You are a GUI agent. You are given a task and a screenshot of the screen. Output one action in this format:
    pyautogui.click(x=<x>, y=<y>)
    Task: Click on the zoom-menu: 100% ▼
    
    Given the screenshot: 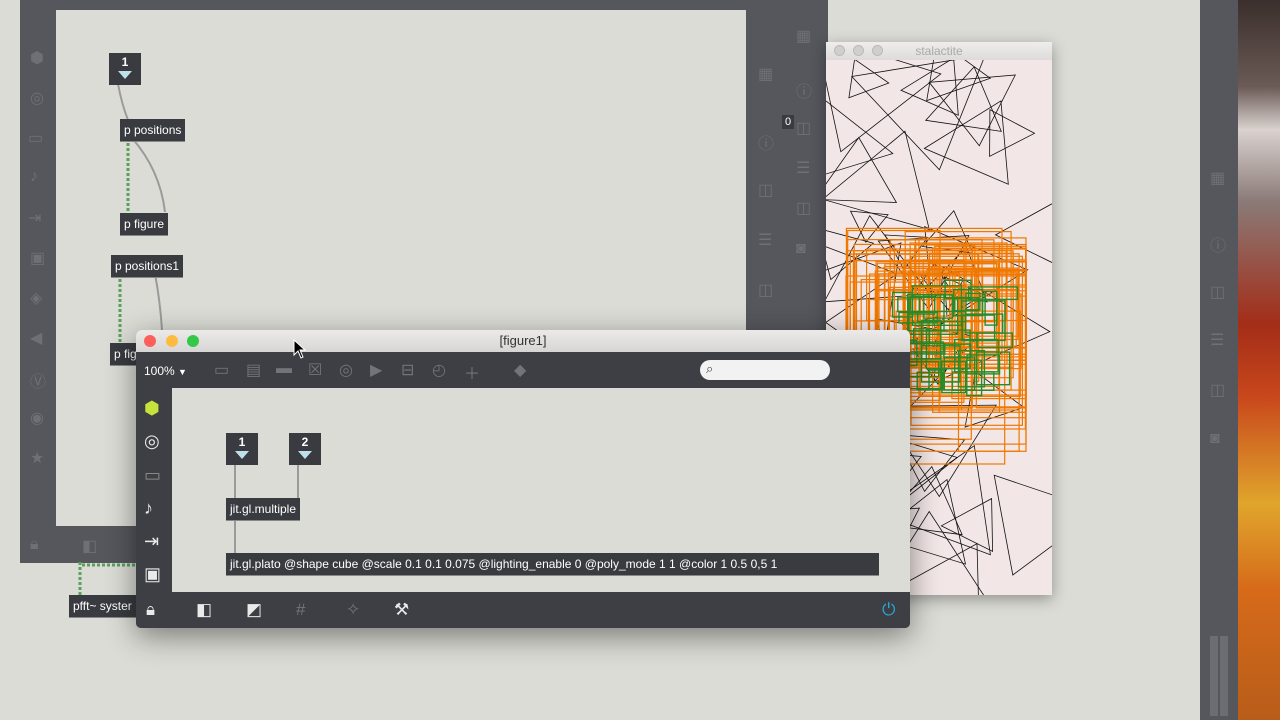 What is the action you would take?
    pyautogui.click(x=165, y=371)
    